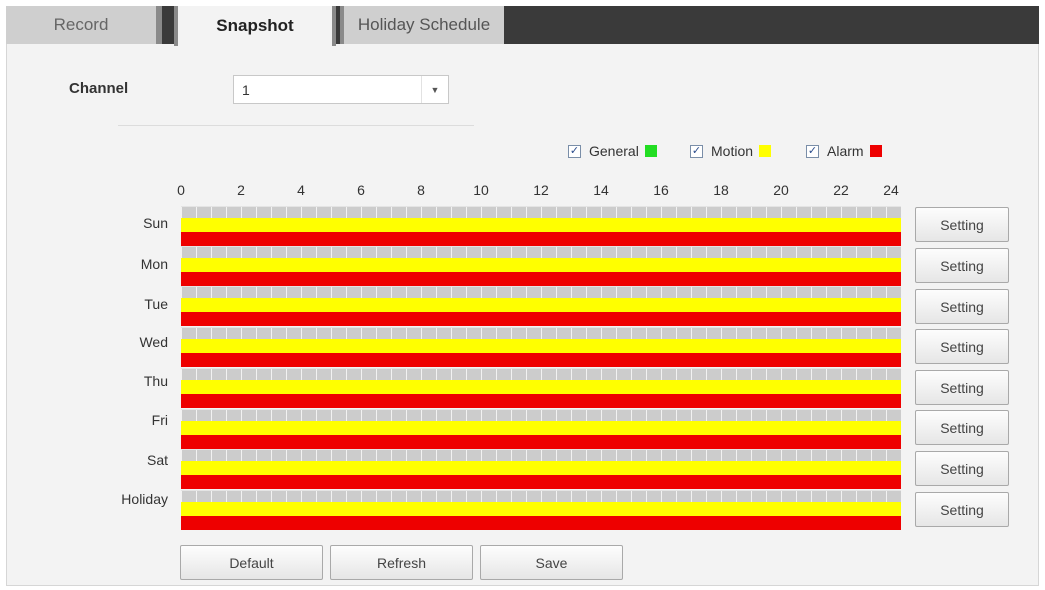 This screenshot has height=590, width=1045. I want to click on channel-select-value: 1, so click(246, 89).